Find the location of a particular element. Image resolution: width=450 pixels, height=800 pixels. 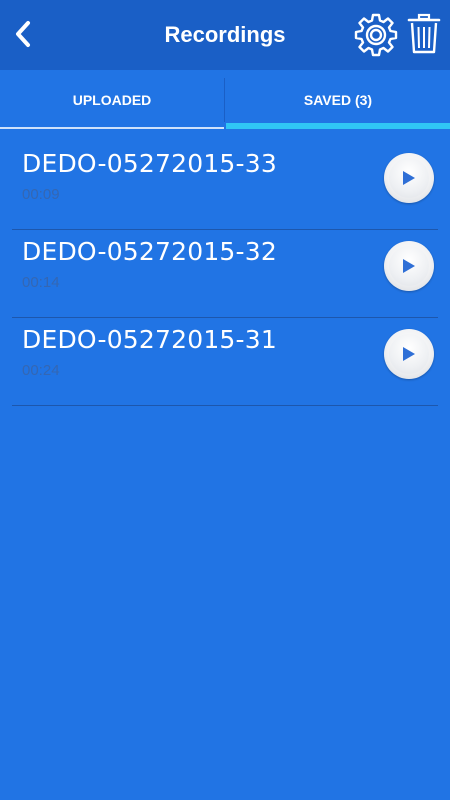

recording-name: DEDO-05272015-33 is located at coordinates (149, 163).